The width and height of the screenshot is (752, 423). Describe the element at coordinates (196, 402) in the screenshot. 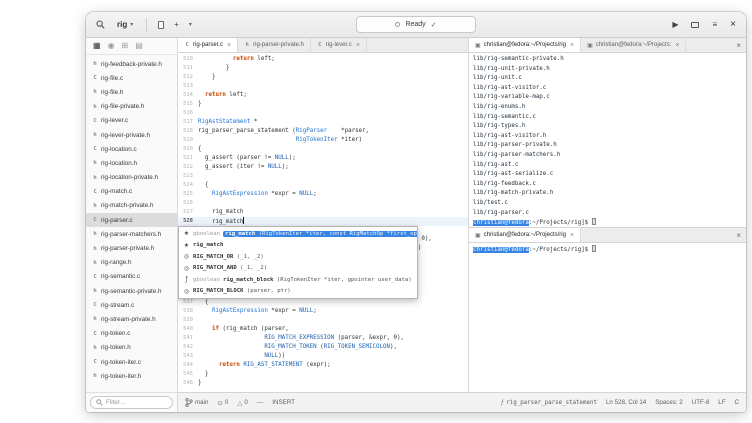

I see `branch-indicator: main` at that location.